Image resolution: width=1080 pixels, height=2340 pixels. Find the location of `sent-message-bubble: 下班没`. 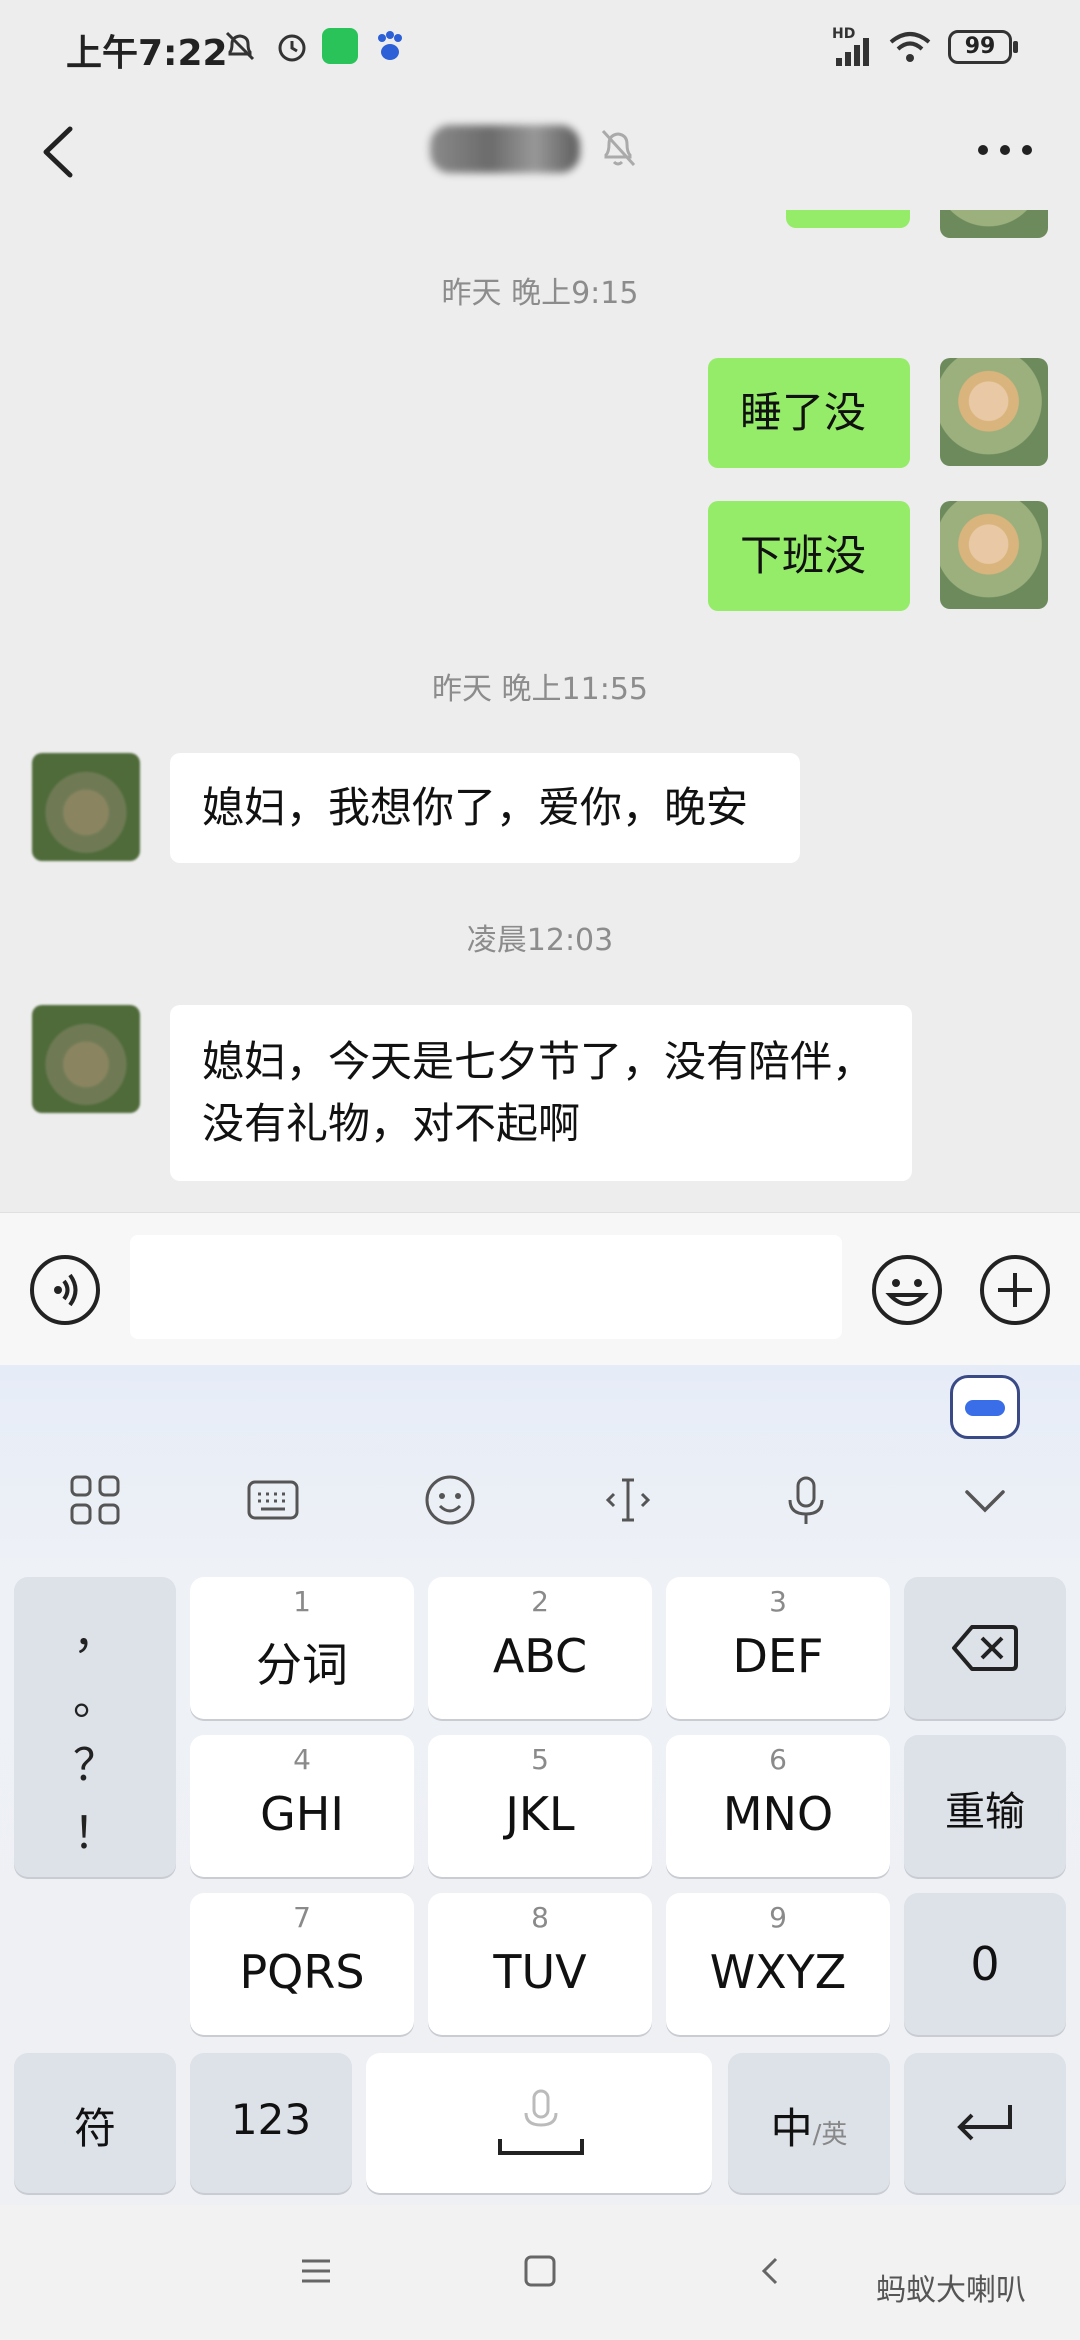

sent-message-bubble: 下班没 is located at coordinates (809, 556).